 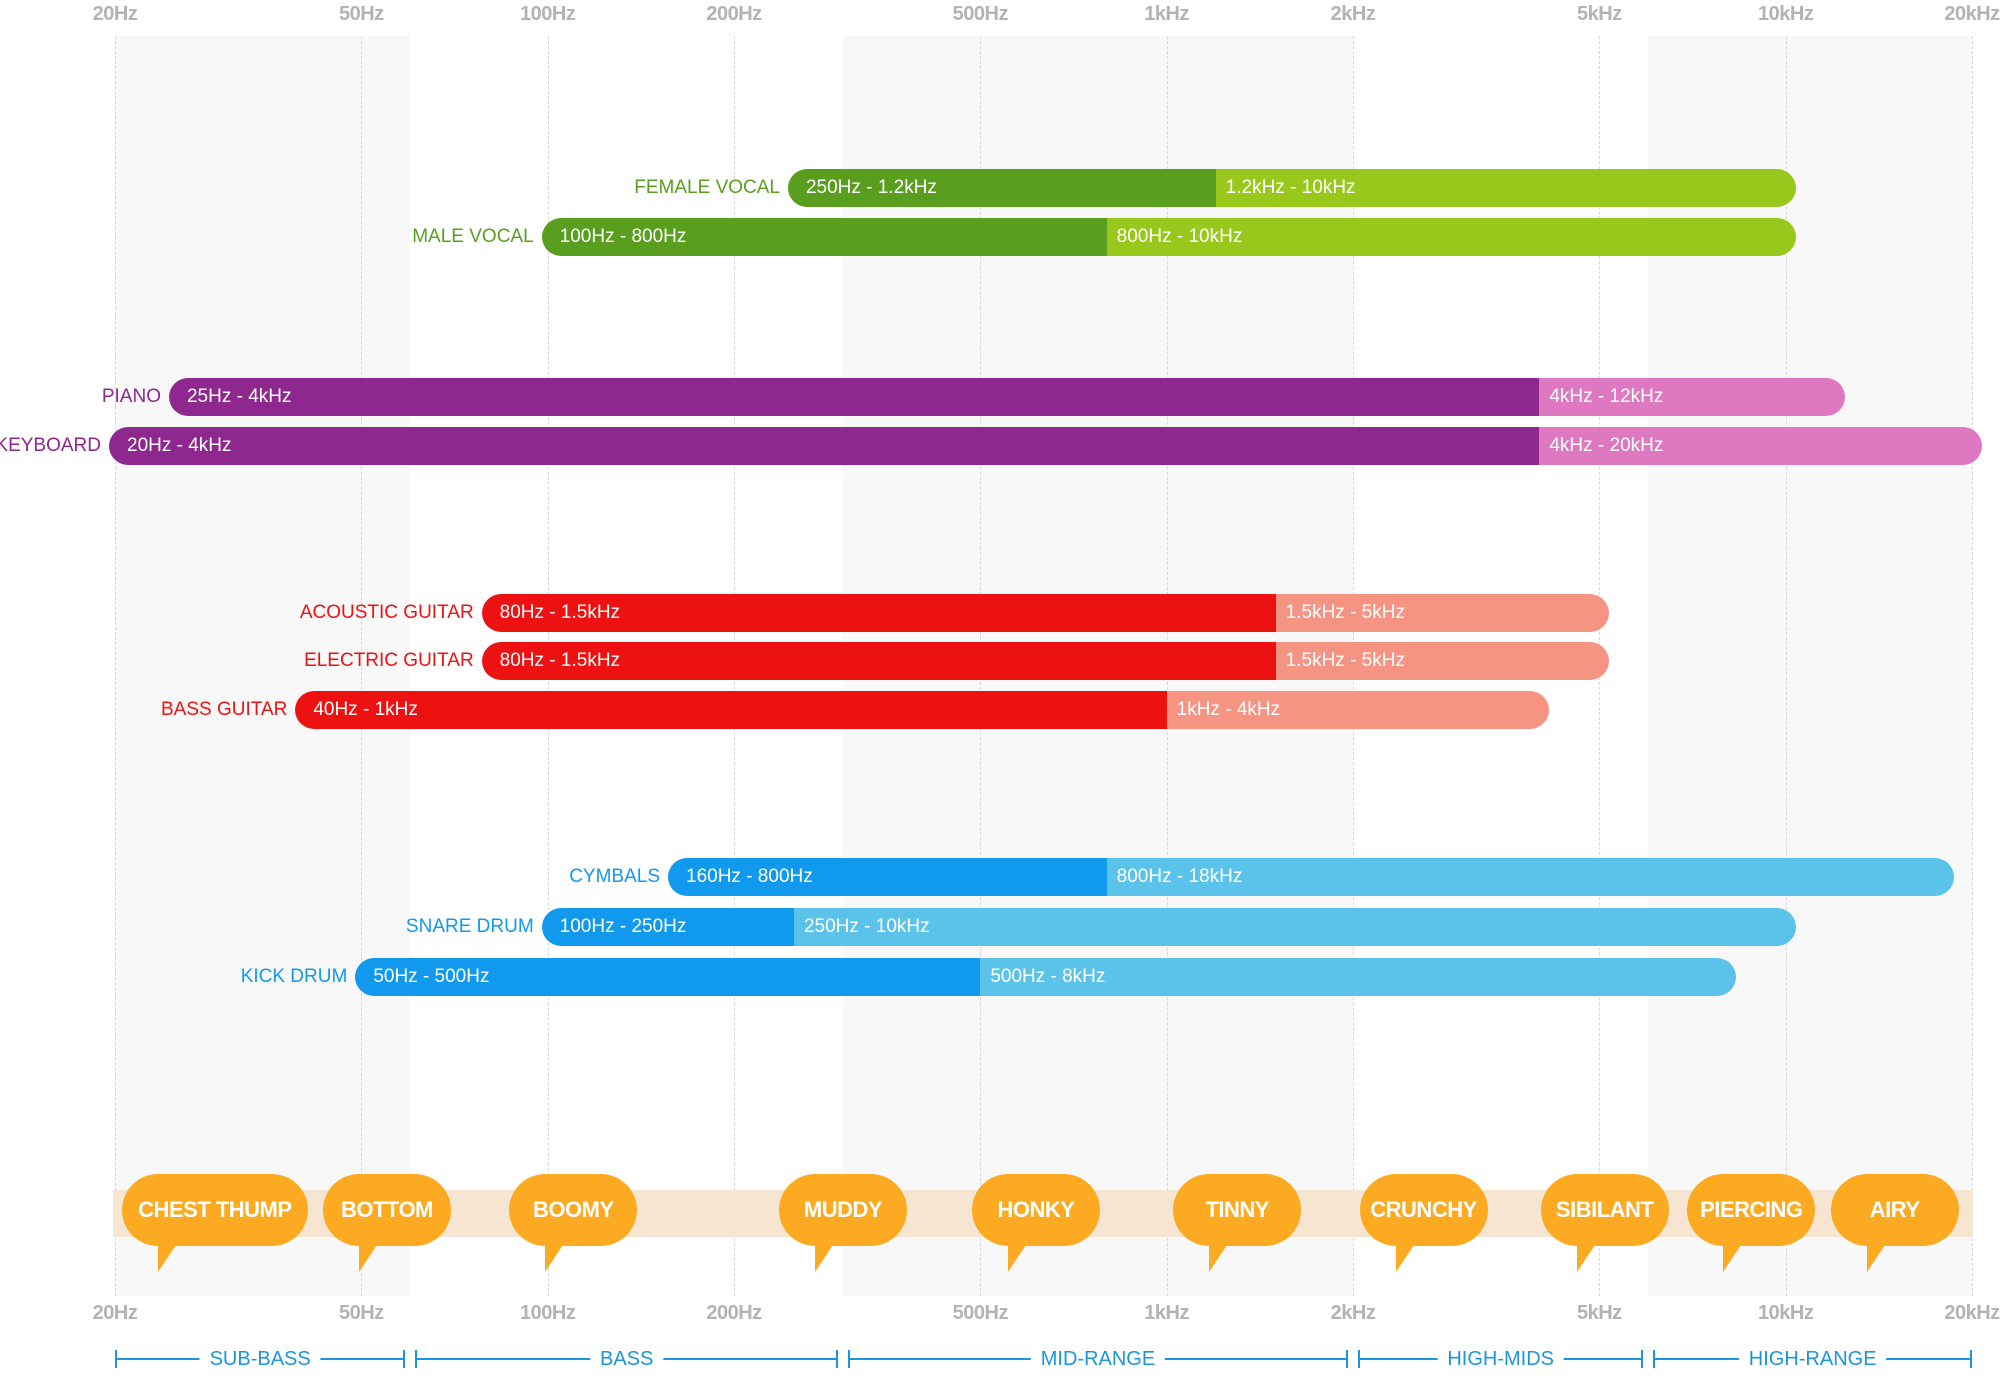 I want to click on x-tick-label-top: 20kHz, so click(x=1972, y=14).